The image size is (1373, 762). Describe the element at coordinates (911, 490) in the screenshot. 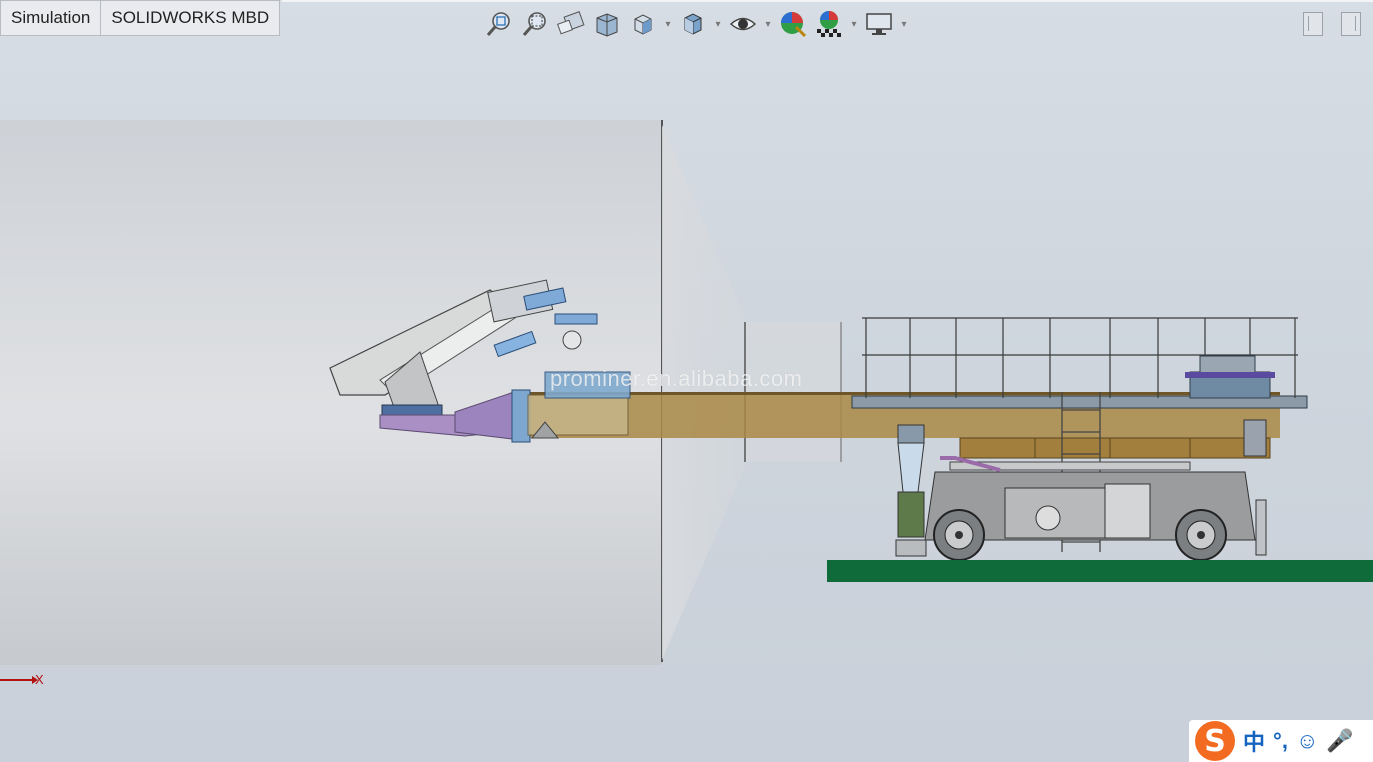

I see `front-jack` at that location.